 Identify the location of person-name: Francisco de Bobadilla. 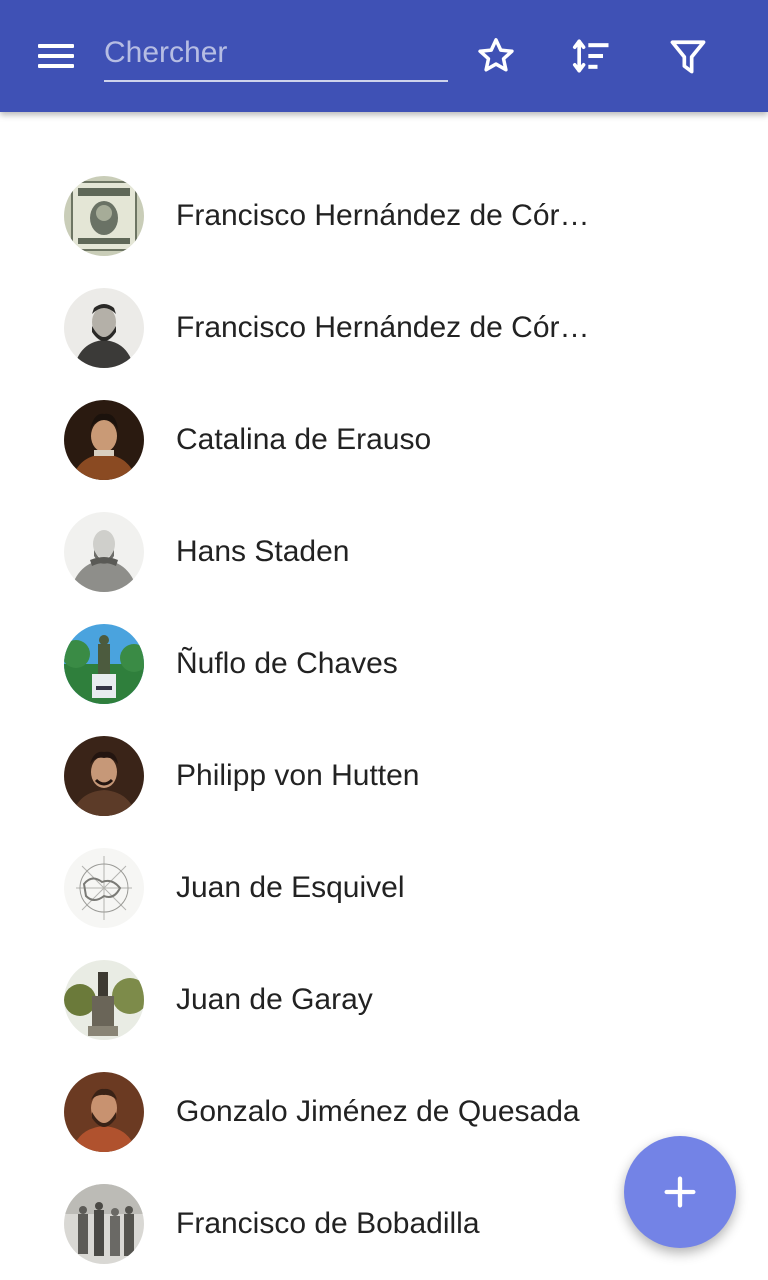
(328, 1223).